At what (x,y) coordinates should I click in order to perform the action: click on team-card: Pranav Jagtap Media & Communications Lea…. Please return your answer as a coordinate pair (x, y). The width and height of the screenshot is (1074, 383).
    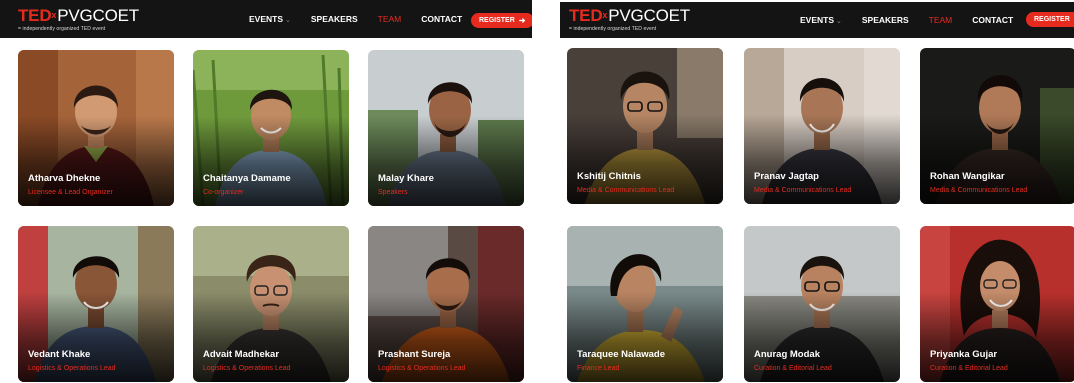
    Looking at the image, I should click on (822, 126).